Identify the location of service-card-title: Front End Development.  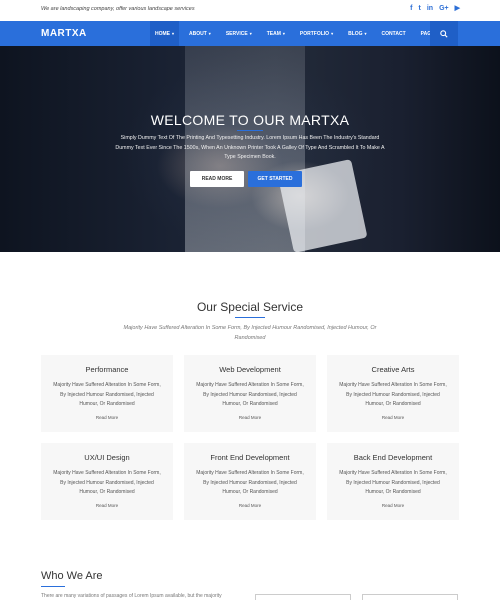
(250, 457).